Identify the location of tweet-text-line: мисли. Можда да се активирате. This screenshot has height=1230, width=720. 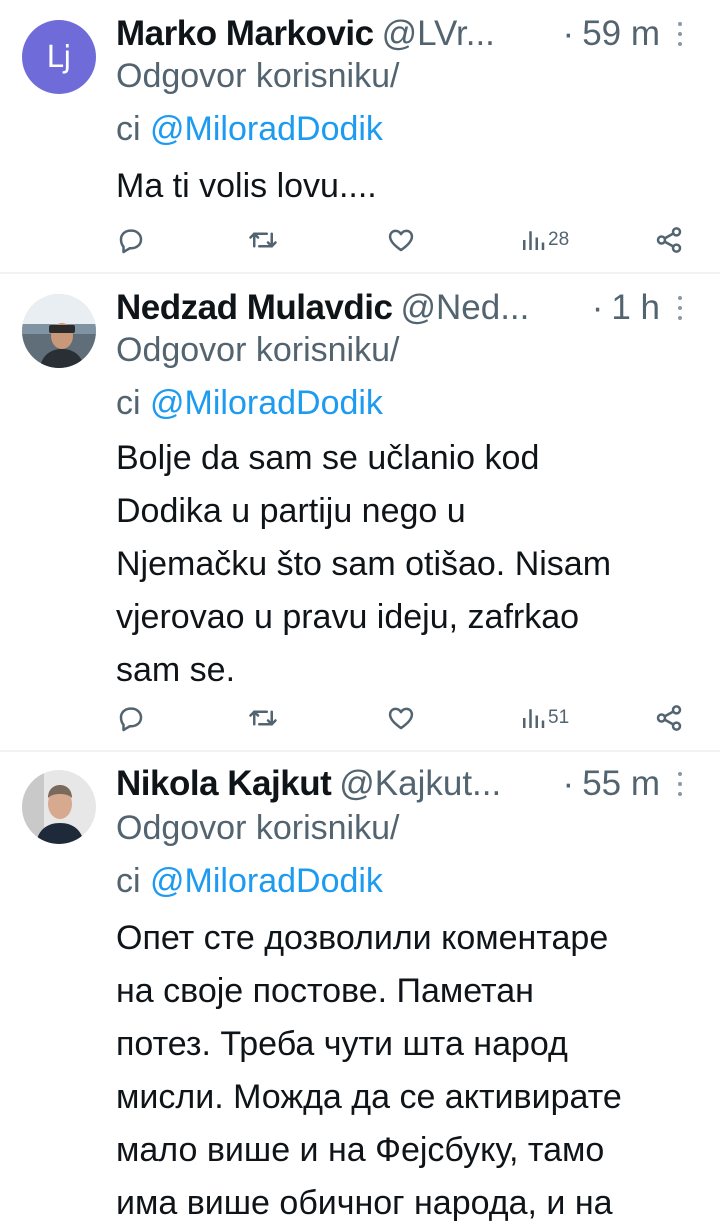
(369, 1097).